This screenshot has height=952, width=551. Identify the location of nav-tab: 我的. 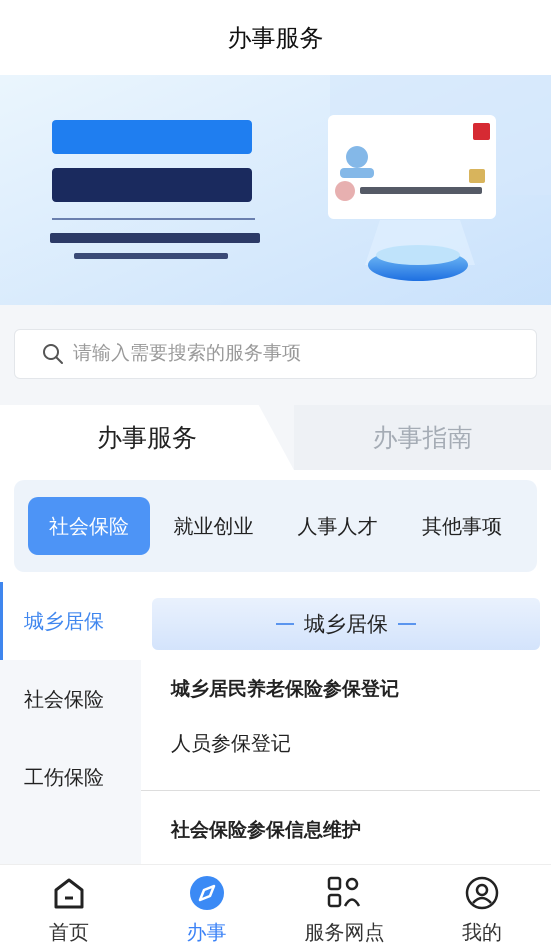
(482, 908).